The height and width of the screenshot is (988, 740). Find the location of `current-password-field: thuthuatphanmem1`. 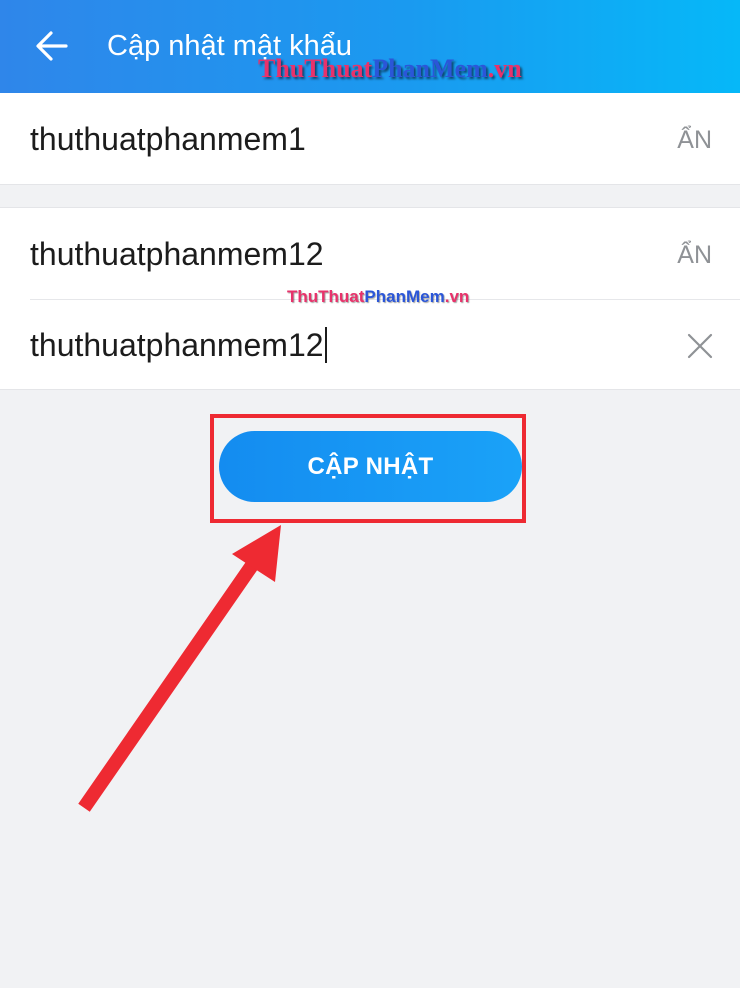

current-password-field: thuthuatphanmem1 is located at coordinates (168, 139).